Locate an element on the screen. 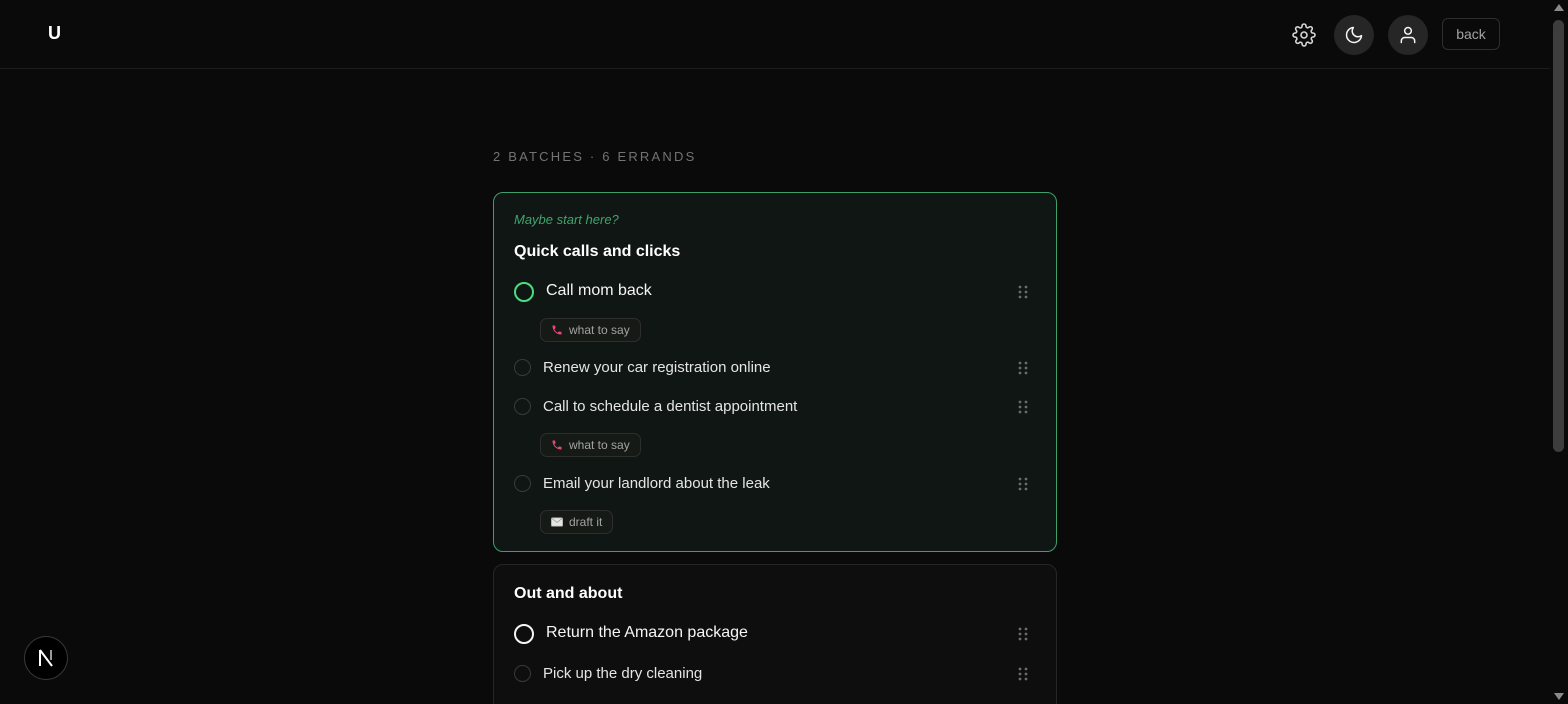 This screenshot has width=1568, height=704. errand-label: Return the Amazon package is located at coordinates (647, 633).